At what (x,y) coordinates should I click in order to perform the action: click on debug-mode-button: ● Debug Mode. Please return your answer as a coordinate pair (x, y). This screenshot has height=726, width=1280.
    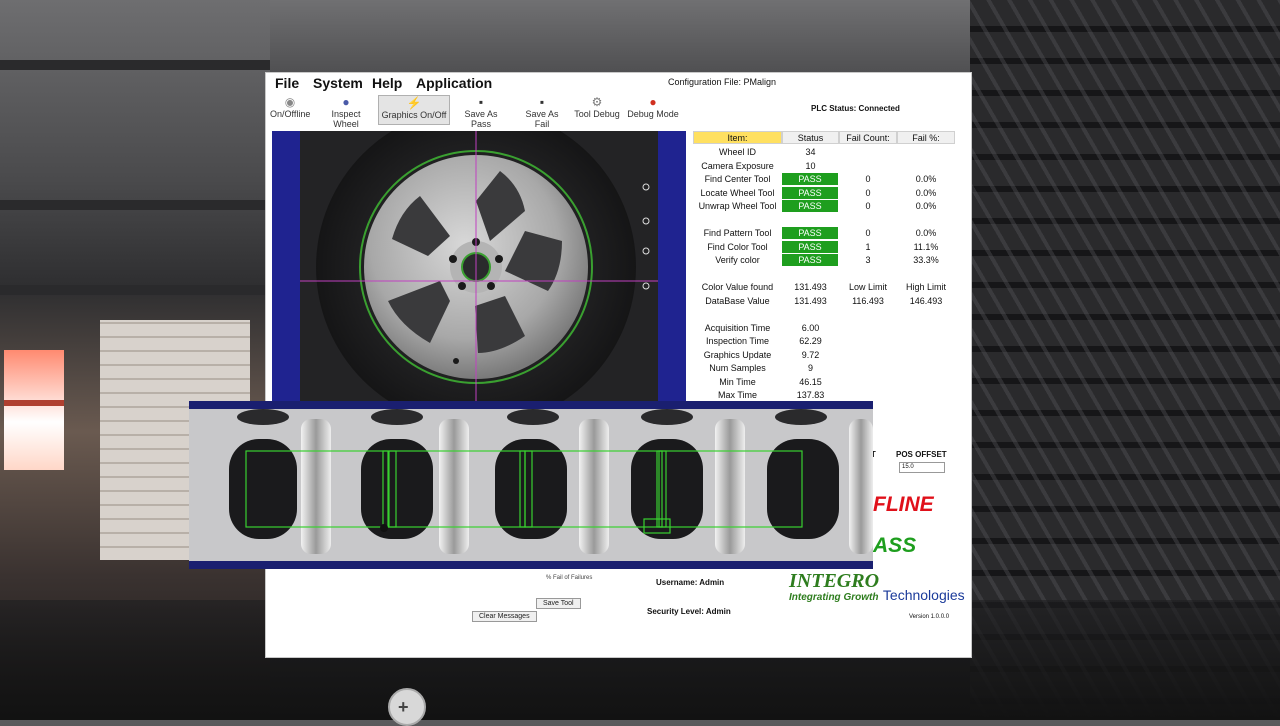
    Looking at the image, I should click on (653, 109).